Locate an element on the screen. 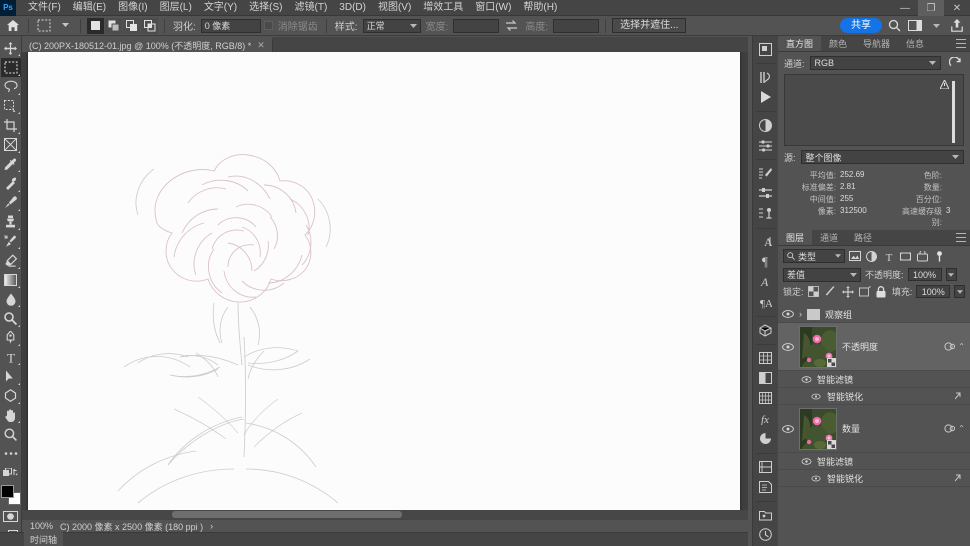 Image resolution: width=970 pixels, height=546 pixels. subtract-selection-button is located at coordinates (131, 25).